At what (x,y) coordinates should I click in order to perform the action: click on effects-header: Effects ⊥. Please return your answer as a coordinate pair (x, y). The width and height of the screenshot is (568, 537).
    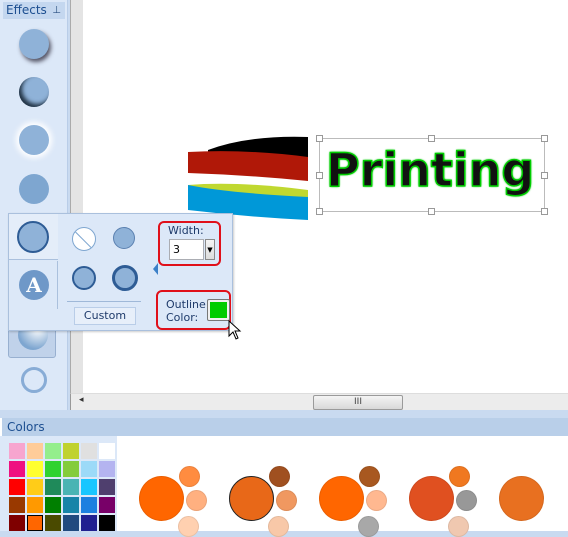
    Looking at the image, I should click on (34, 10).